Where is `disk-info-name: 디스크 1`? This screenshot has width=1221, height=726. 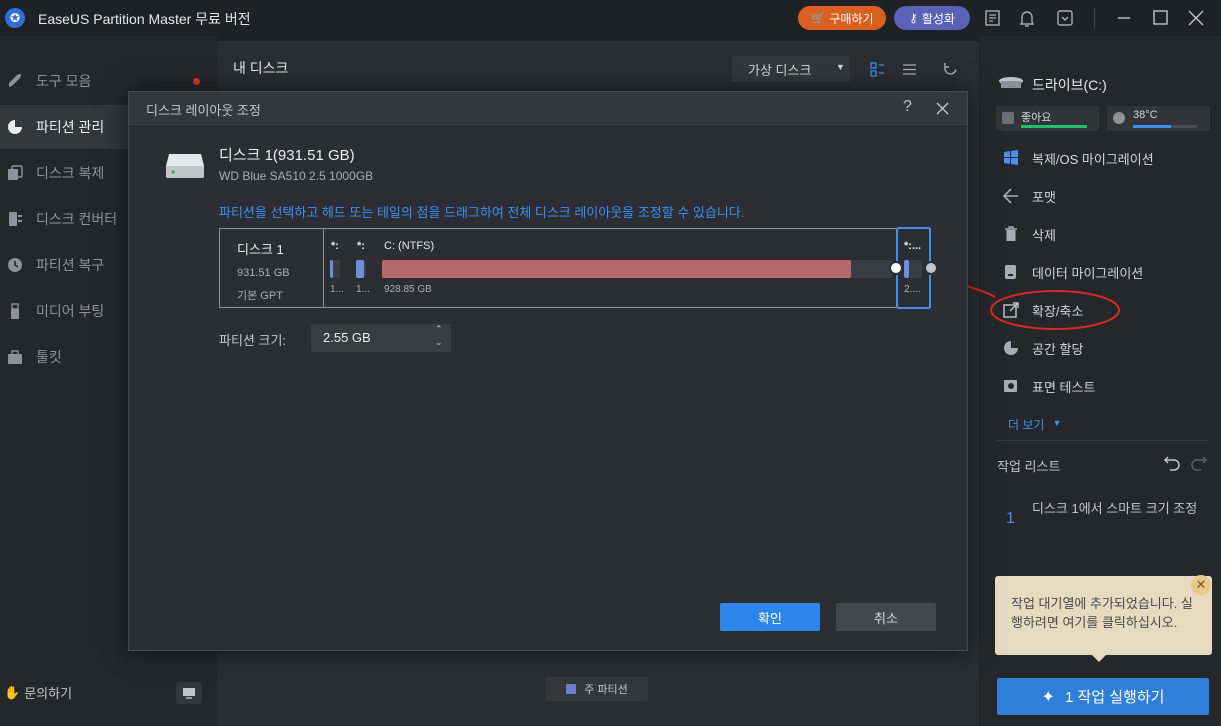
disk-info-name: 디스크 1 is located at coordinates (260, 249).